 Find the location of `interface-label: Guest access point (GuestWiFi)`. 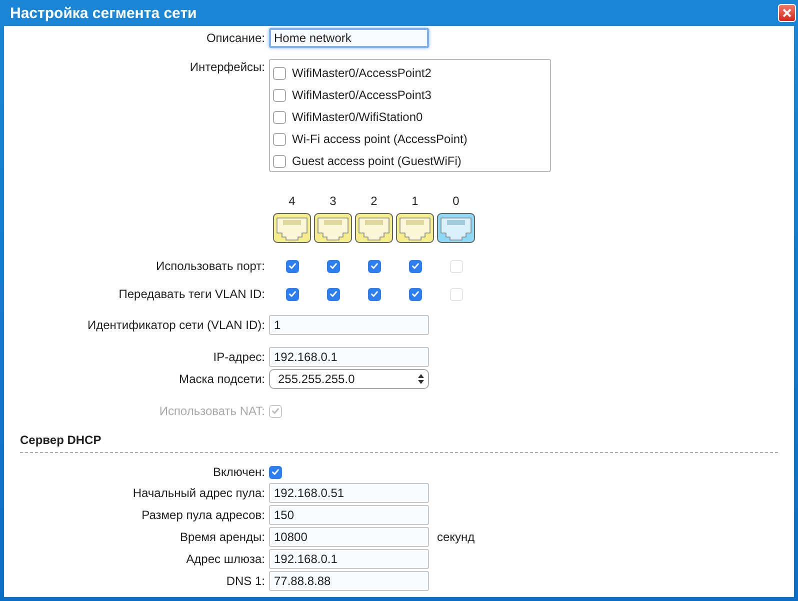

interface-label: Guest access point (GuestWiFi) is located at coordinates (377, 161).